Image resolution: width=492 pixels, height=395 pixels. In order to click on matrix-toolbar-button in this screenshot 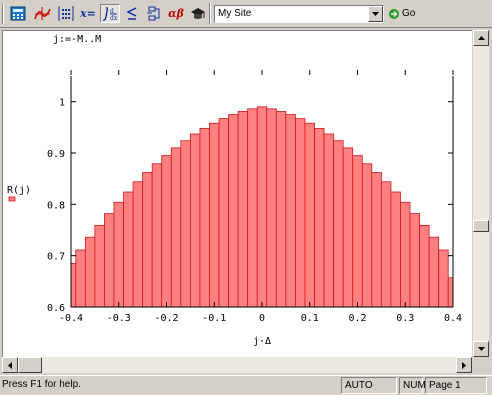, I will do `click(66, 13)`.